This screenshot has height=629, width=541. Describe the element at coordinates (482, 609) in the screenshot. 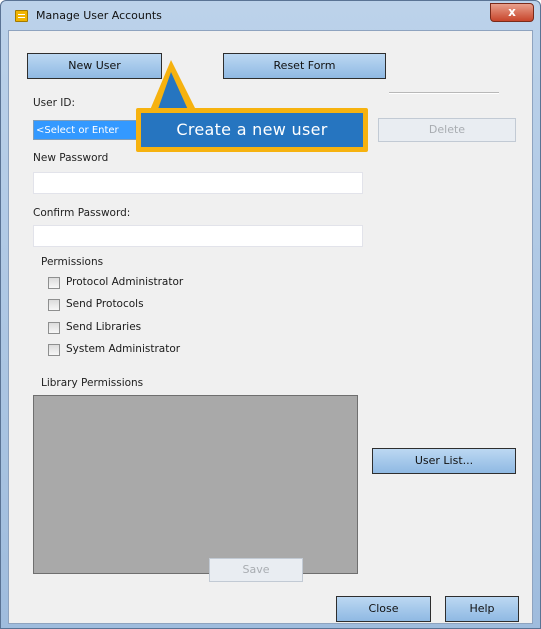

I see `help-button: Help` at that location.